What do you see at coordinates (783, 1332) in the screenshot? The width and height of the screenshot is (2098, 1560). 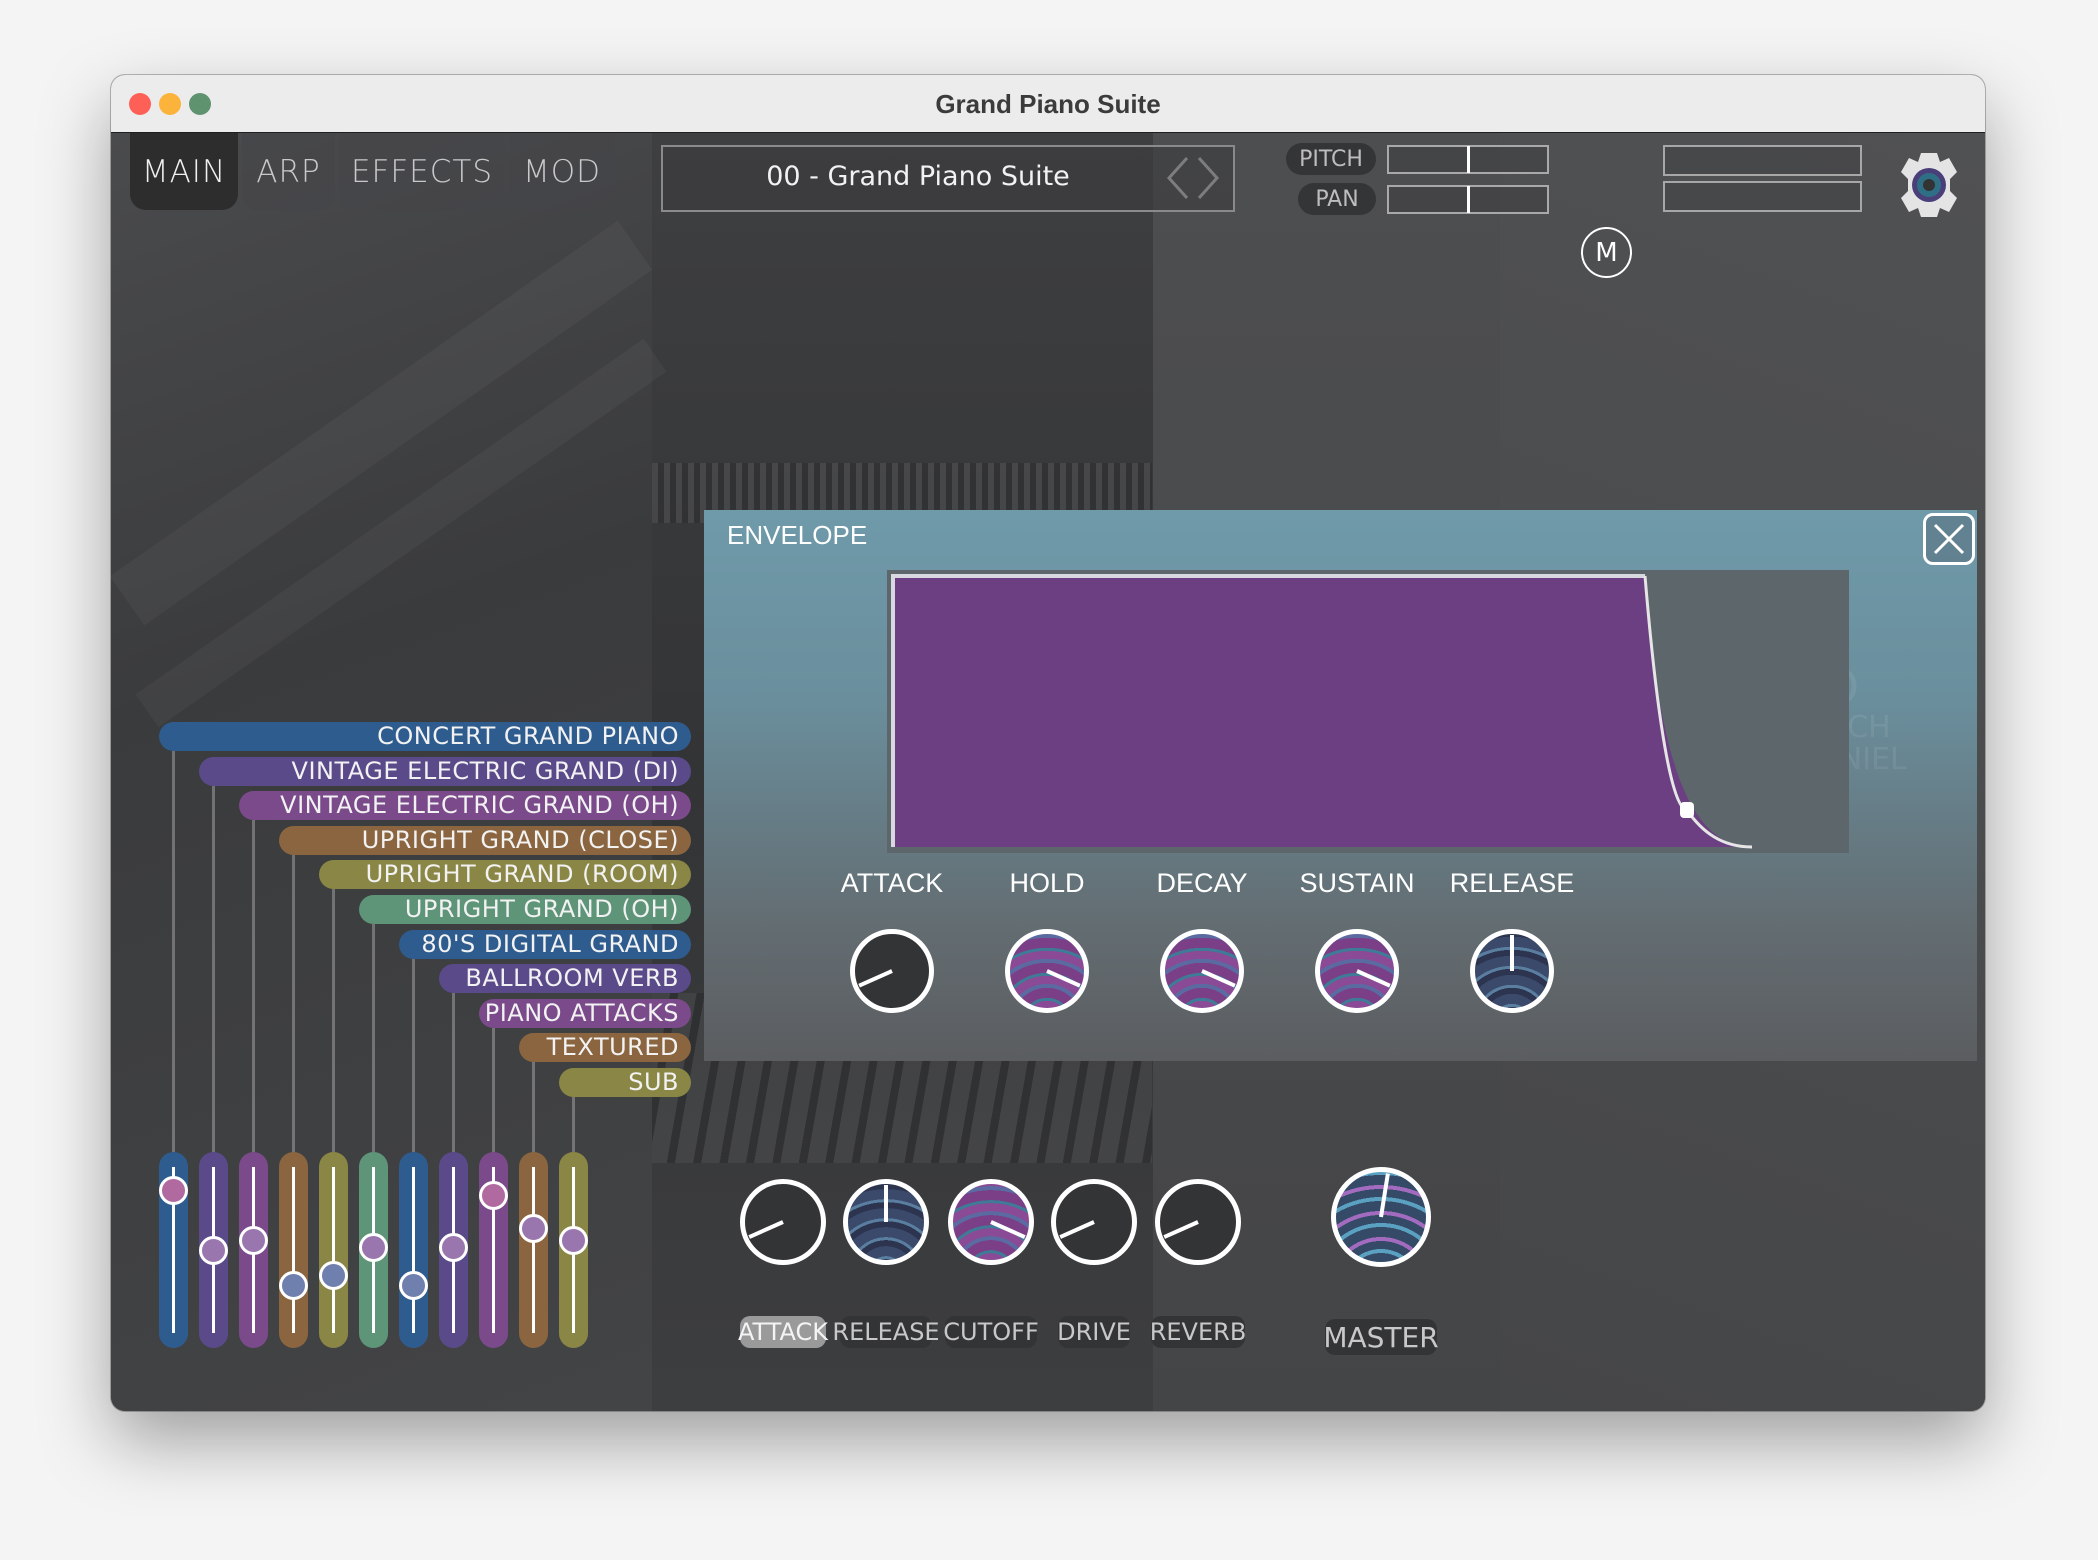 I see `attack-label-button: ATTACK` at bounding box center [783, 1332].